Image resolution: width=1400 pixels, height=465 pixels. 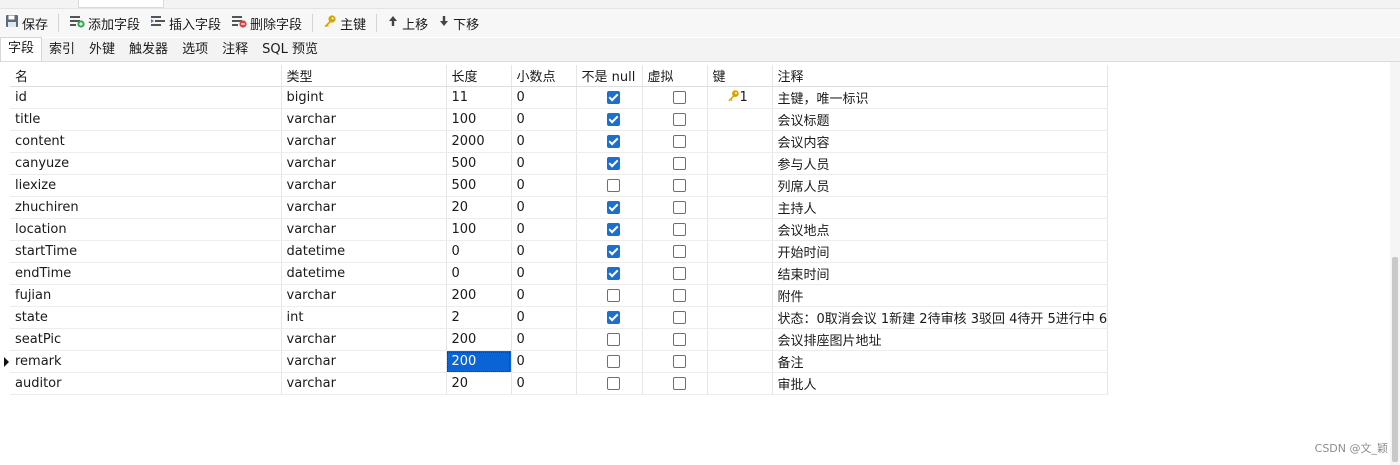 What do you see at coordinates (146, 273) in the screenshot?
I see `field-name-cell: endTime` at bounding box center [146, 273].